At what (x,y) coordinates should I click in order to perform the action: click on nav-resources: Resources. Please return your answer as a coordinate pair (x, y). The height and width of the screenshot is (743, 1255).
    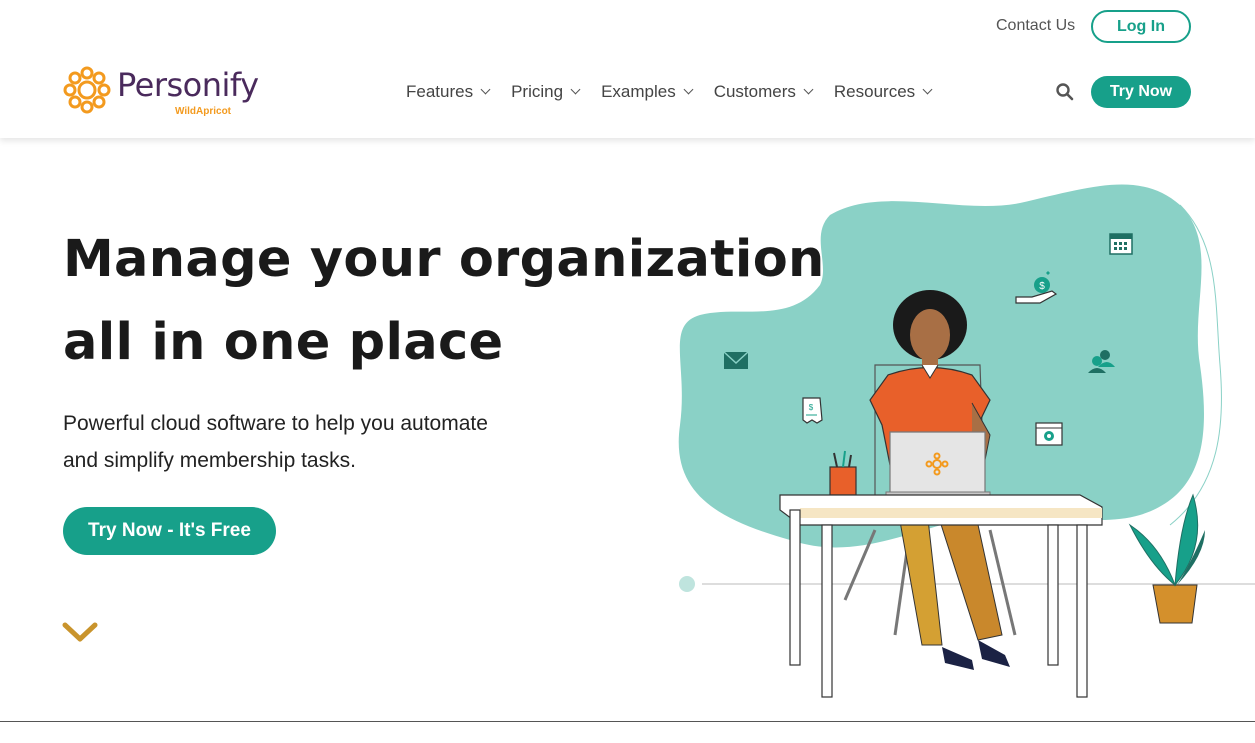
    Looking at the image, I should click on (883, 92).